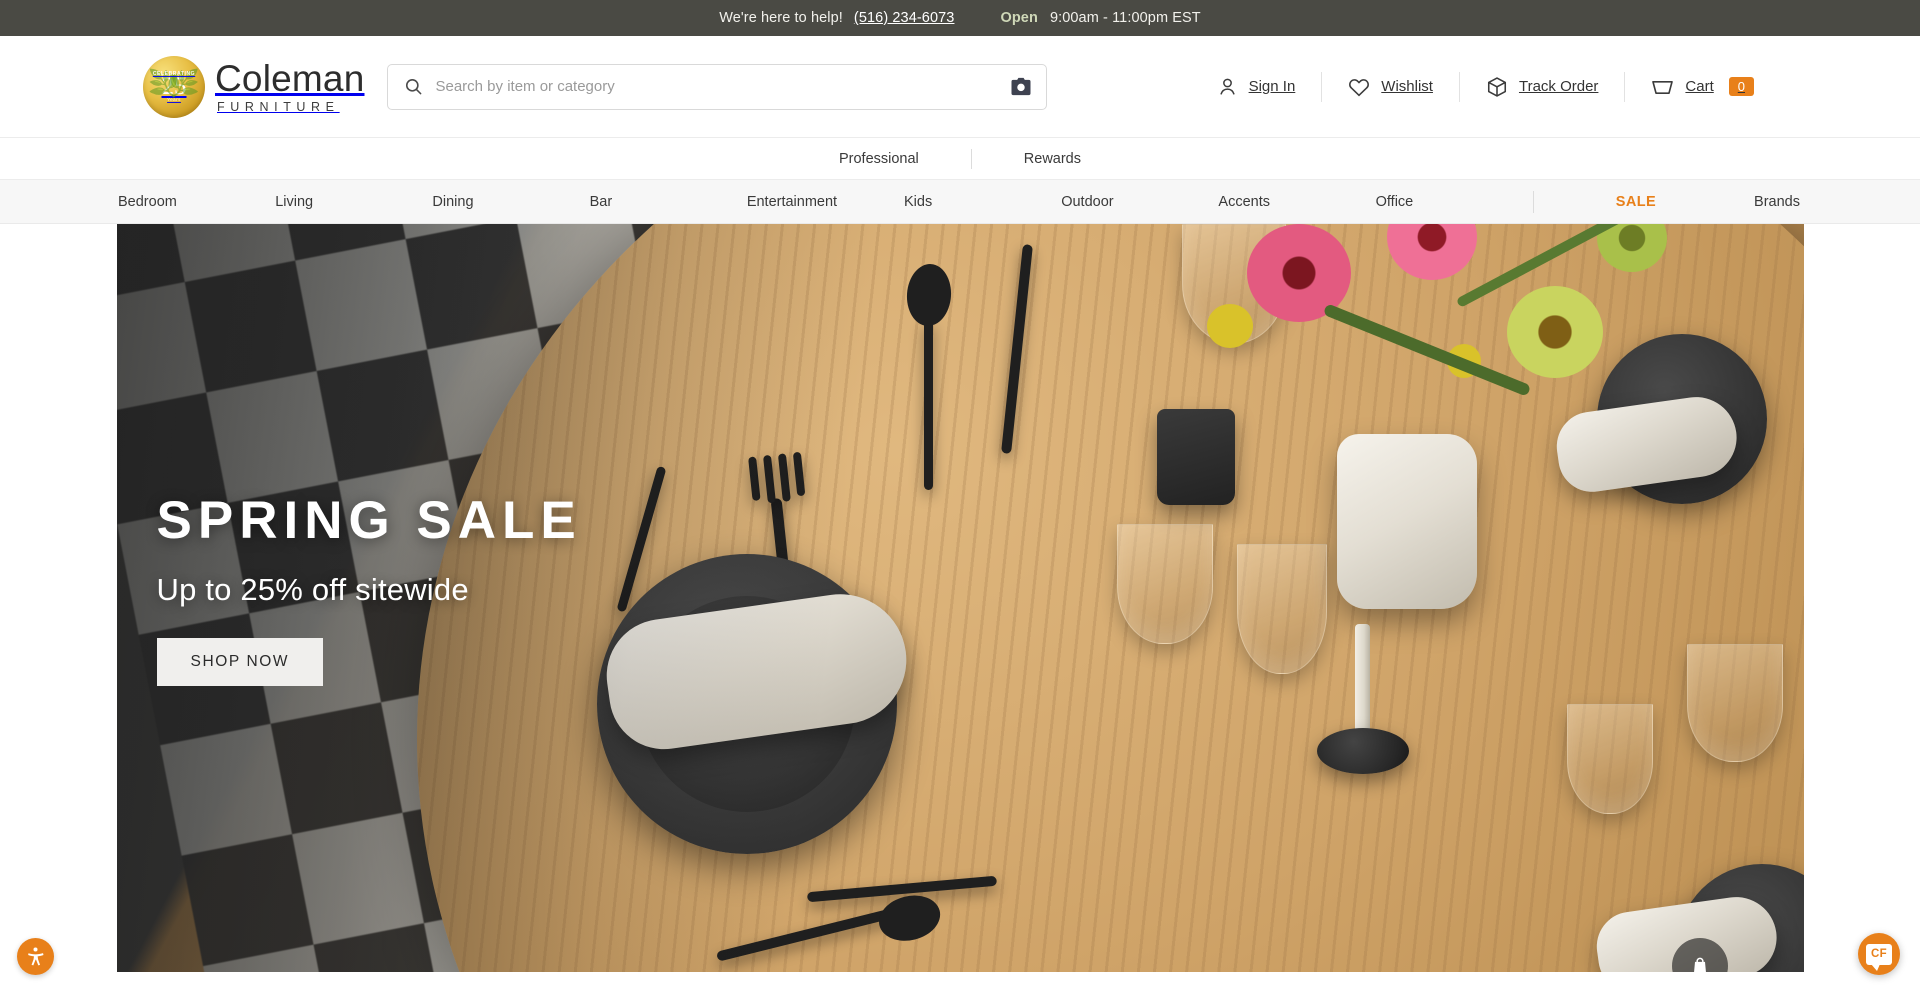 This screenshot has width=1920, height=993. Describe the element at coordinates (196, 202) in the screenshot. I see `nav-item-bedroom: Bedroom` at that location.